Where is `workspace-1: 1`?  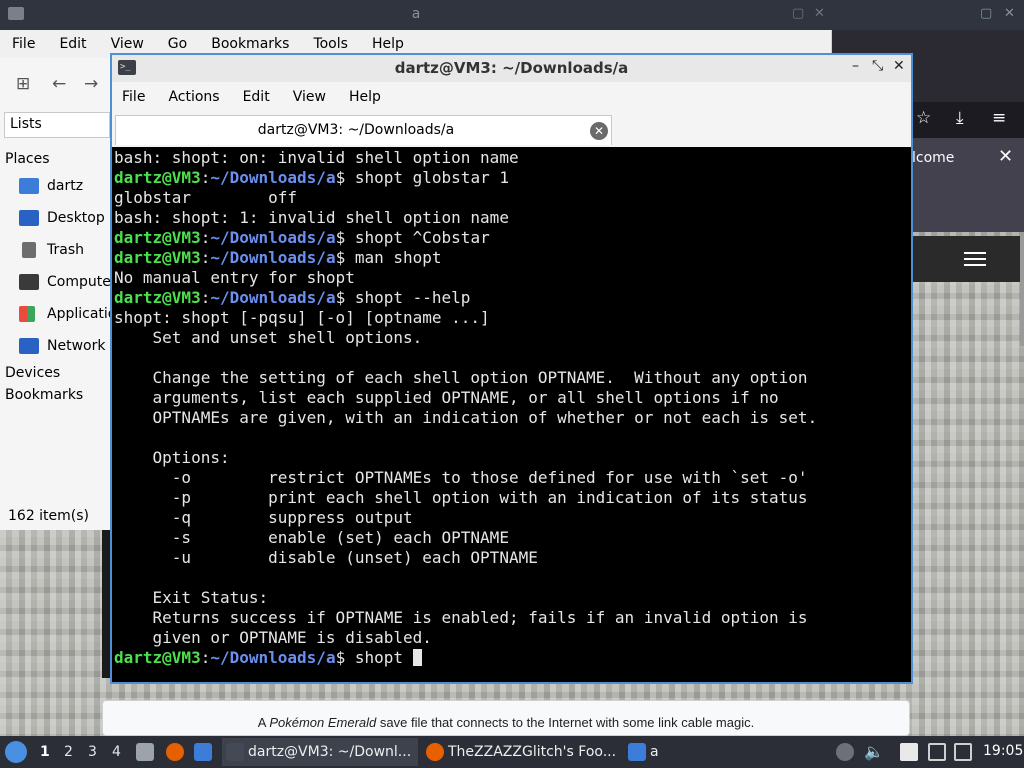 workspace-1: 1 is located at coordinates (45, 752).